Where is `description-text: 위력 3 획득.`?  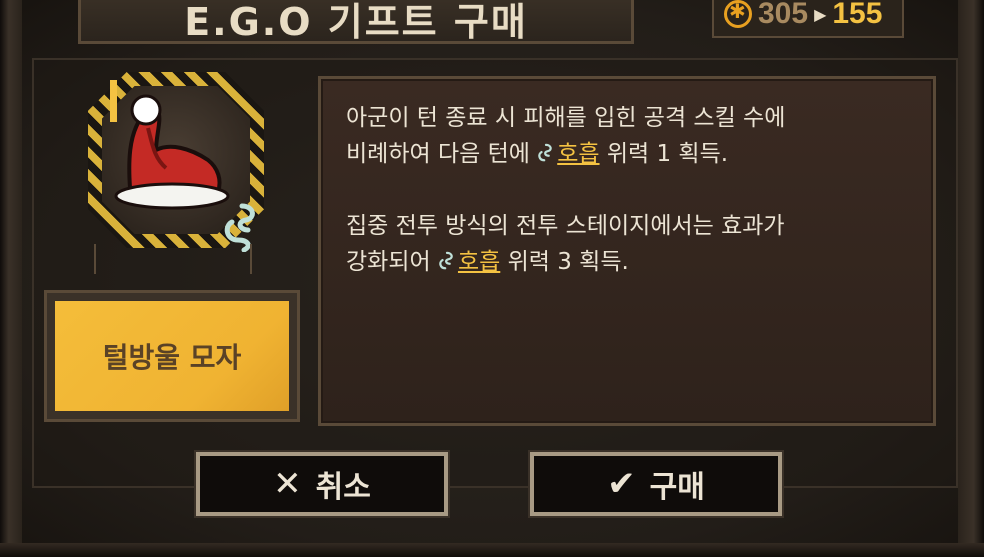 description-text: 위력 3 획득. is located at coordinates (564, 262).